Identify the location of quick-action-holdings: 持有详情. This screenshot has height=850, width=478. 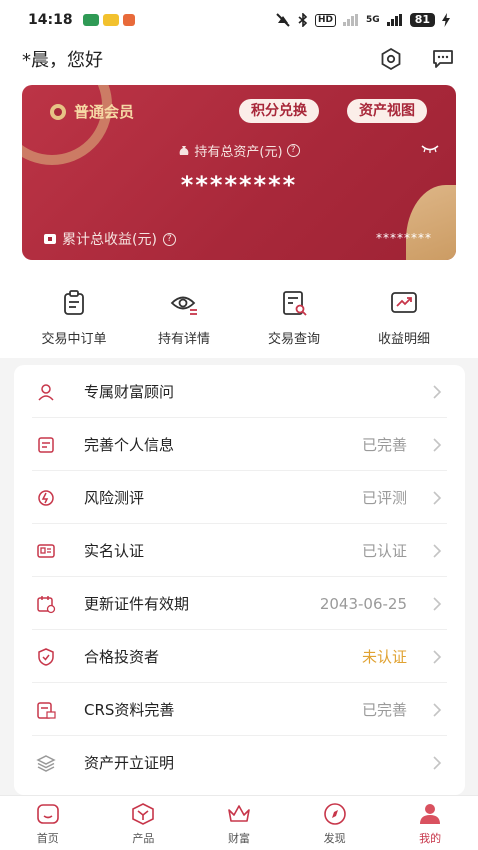
(184, 317).